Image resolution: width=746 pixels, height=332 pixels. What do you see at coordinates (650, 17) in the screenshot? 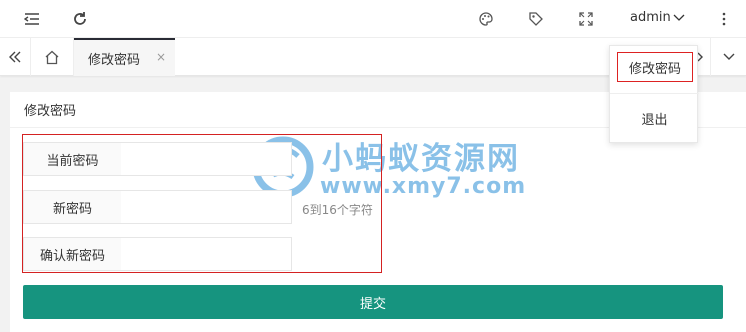
I see `username: admin` at bounding box center [650, 17].